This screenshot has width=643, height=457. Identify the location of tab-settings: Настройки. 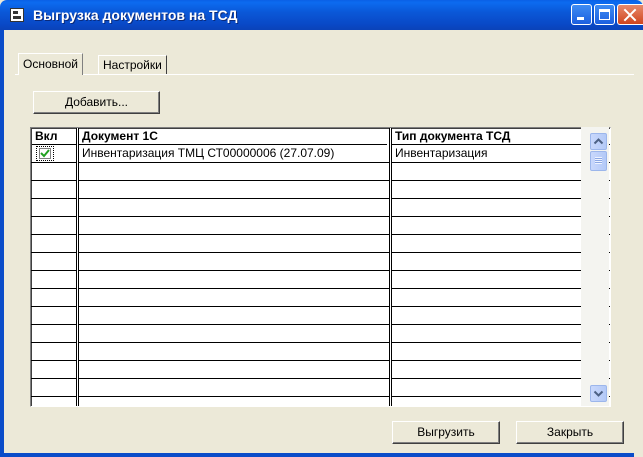
(132, 64).